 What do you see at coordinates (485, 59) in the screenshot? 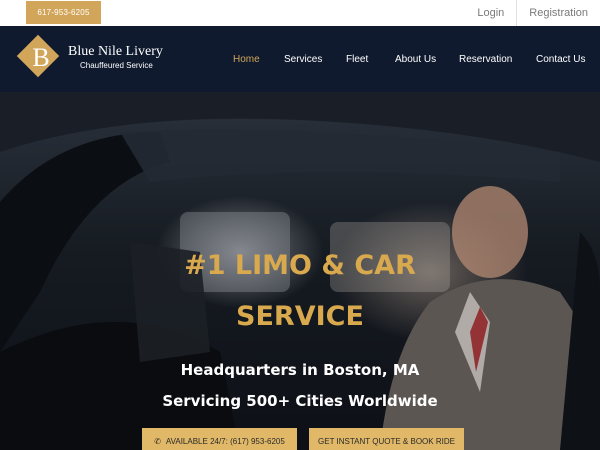
I see `nav-reservation: Reservation` at bounding box center [485, 59].